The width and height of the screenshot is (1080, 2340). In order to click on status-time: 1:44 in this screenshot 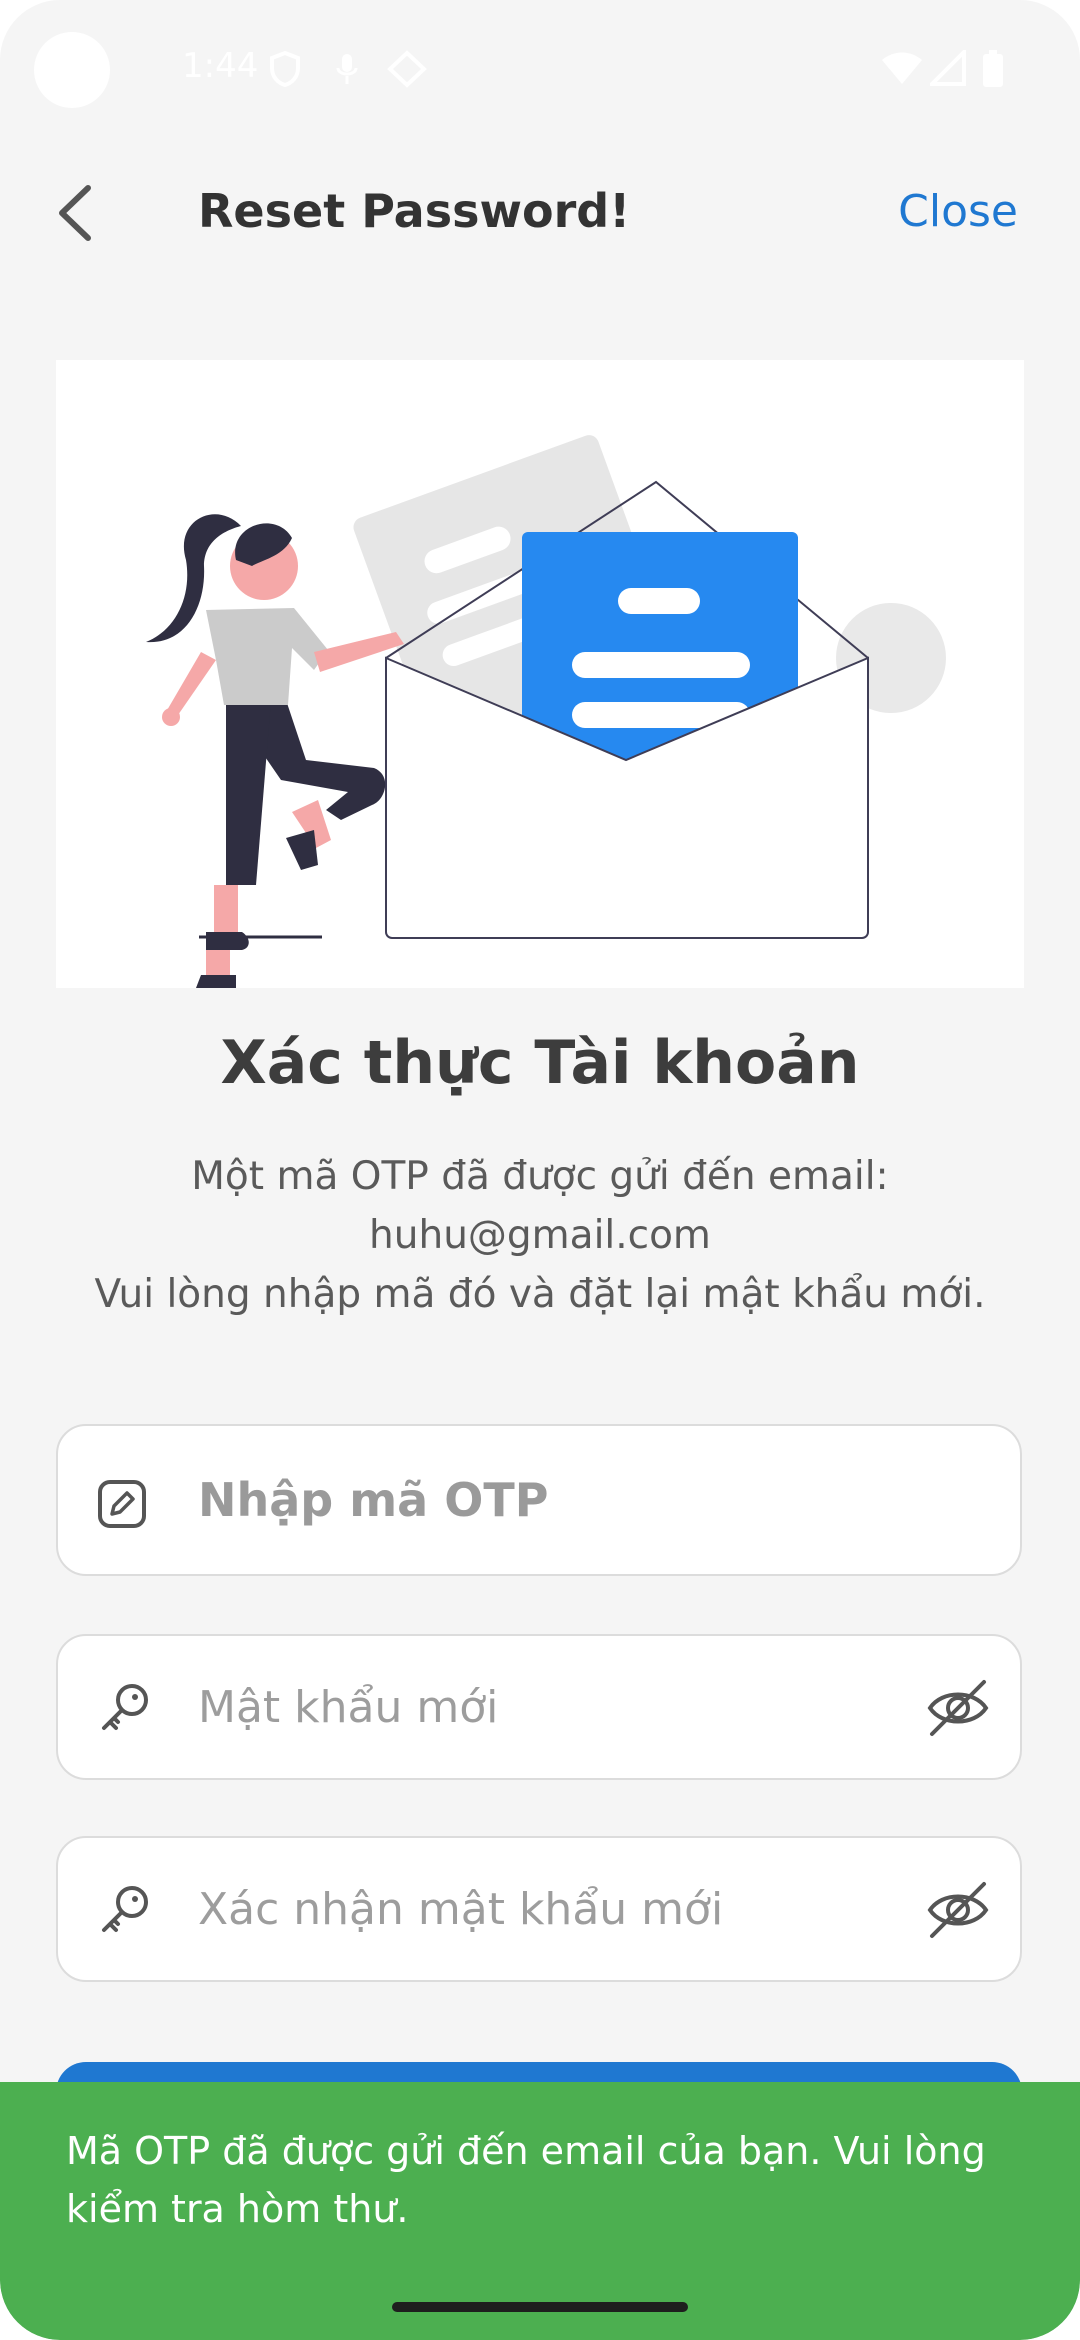, I will do `click(220, 66)`.